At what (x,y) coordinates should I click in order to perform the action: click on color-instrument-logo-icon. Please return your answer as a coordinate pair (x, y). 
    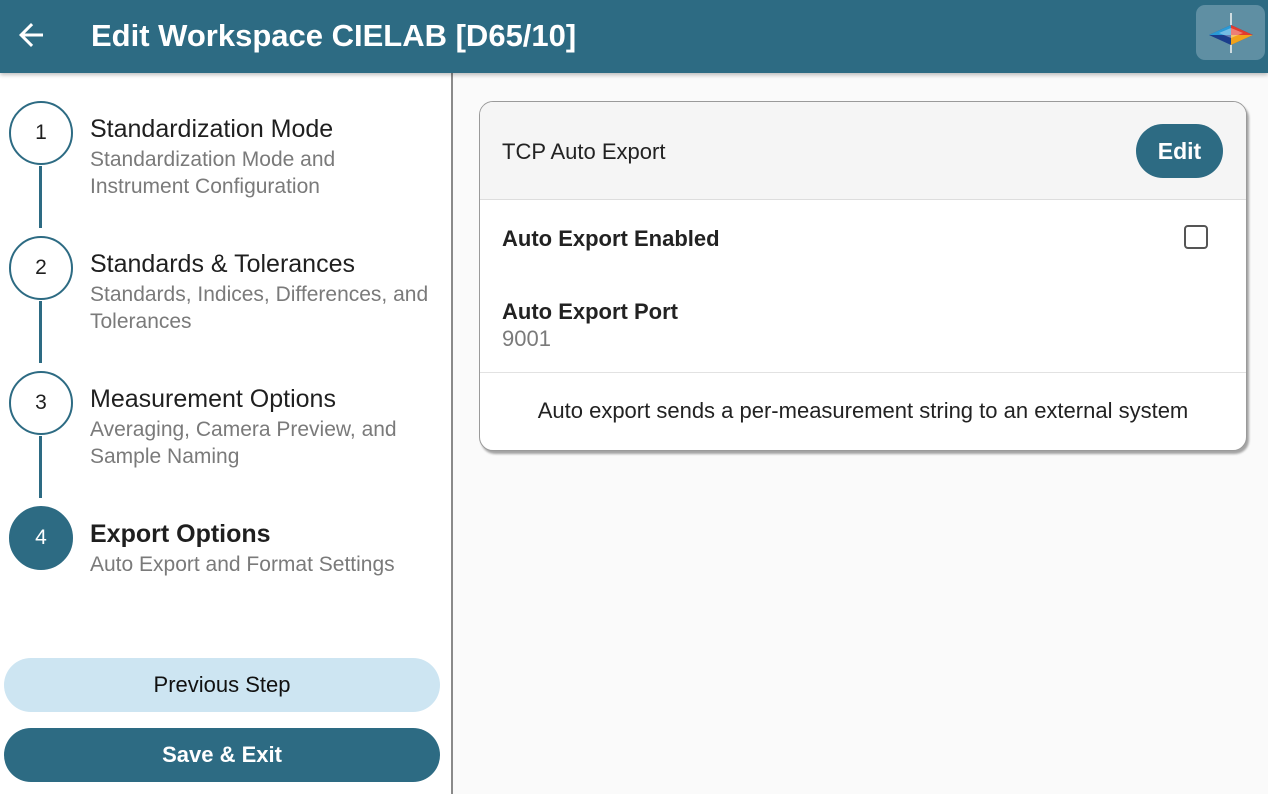
    Looking at the image, I should click on (1230, 32).